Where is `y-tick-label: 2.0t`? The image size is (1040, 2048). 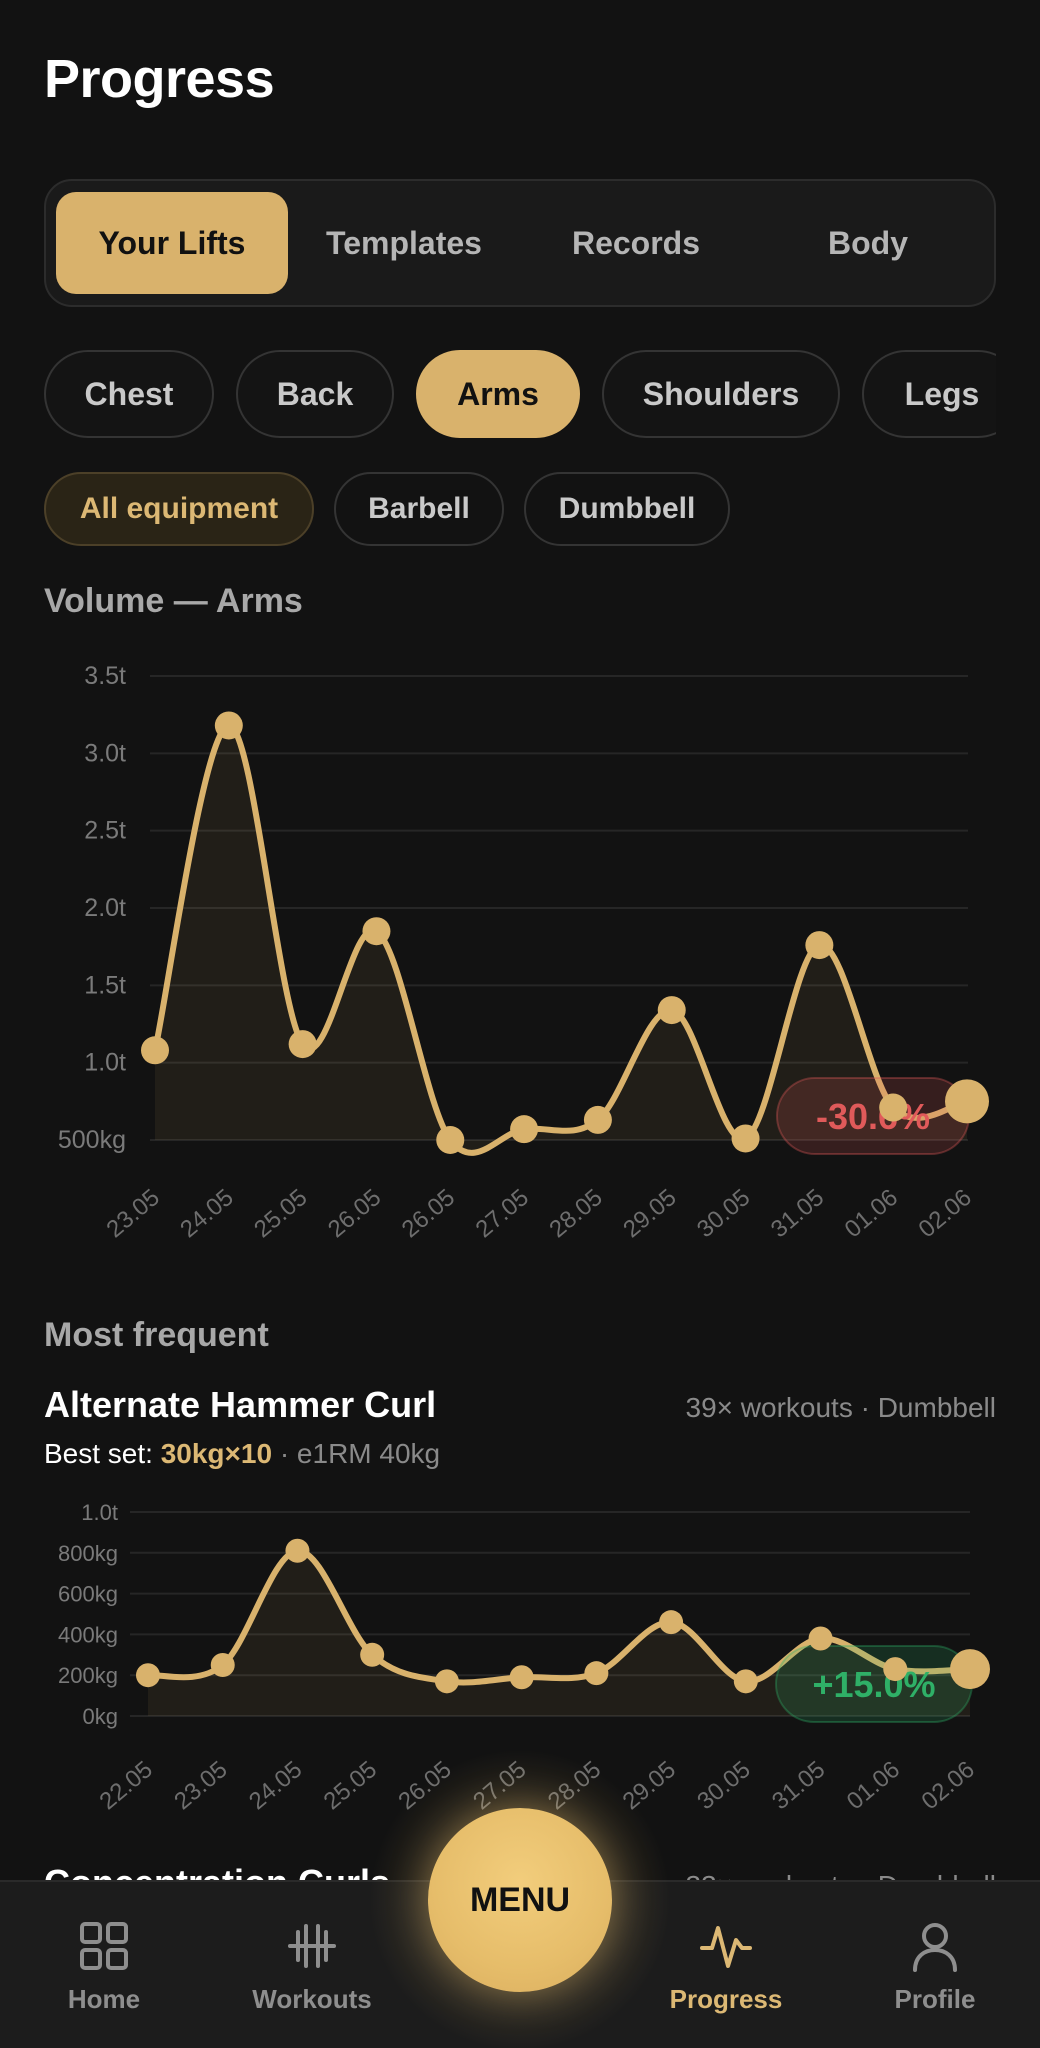
y-tick-label: 2.0t is located at coordinates (105, 908).